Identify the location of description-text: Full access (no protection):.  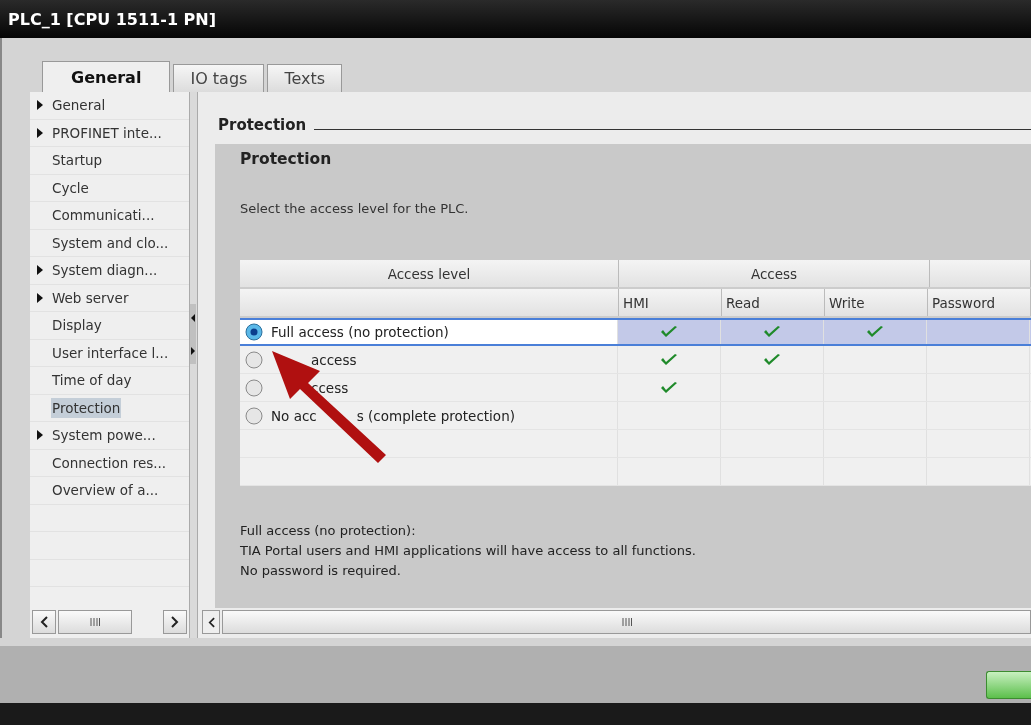
(328, 531).